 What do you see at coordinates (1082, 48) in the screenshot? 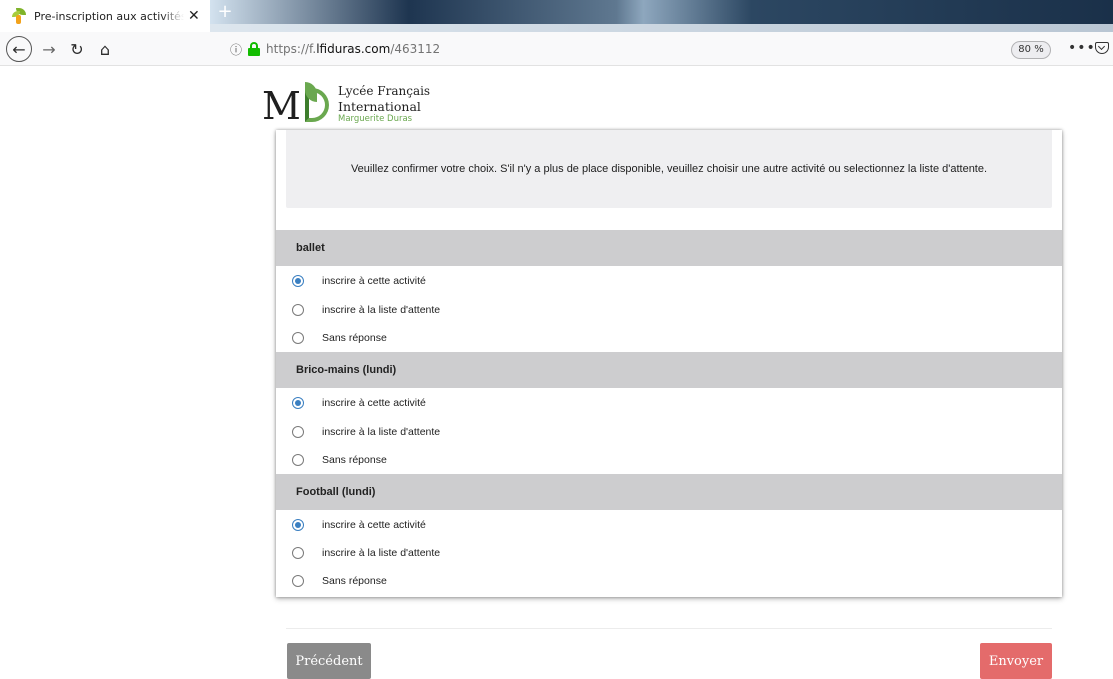
I see `more-options-icon: •••` at bounding box center [1082, 48].